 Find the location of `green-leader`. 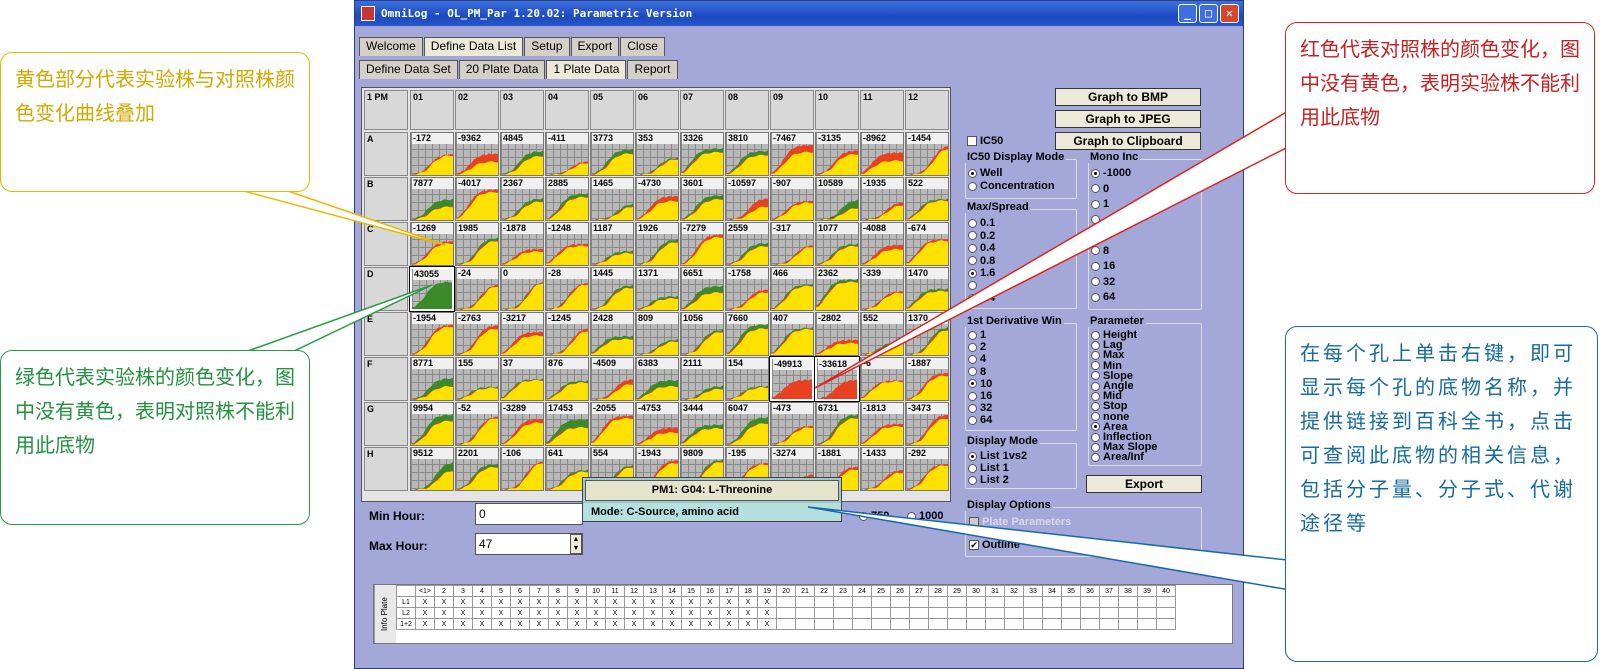

green-leader is located at coordinates (338, 318).